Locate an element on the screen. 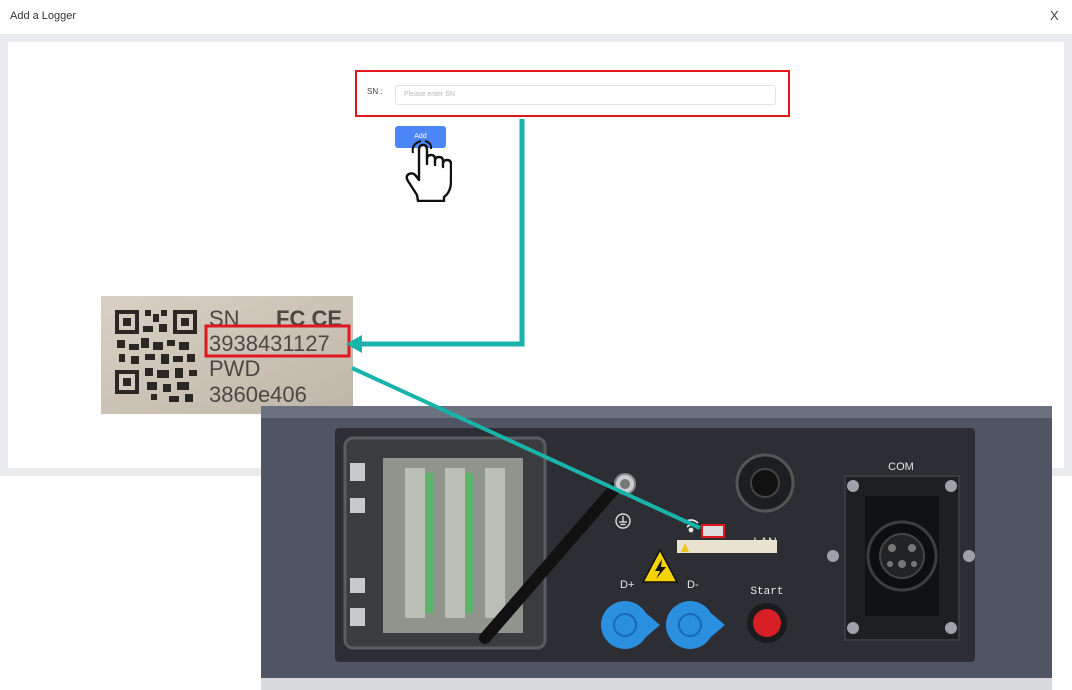 Image resolution: width=1072 pixels, height=690 pixels. callout-arrow-sn is located at coordinates (438, 233).